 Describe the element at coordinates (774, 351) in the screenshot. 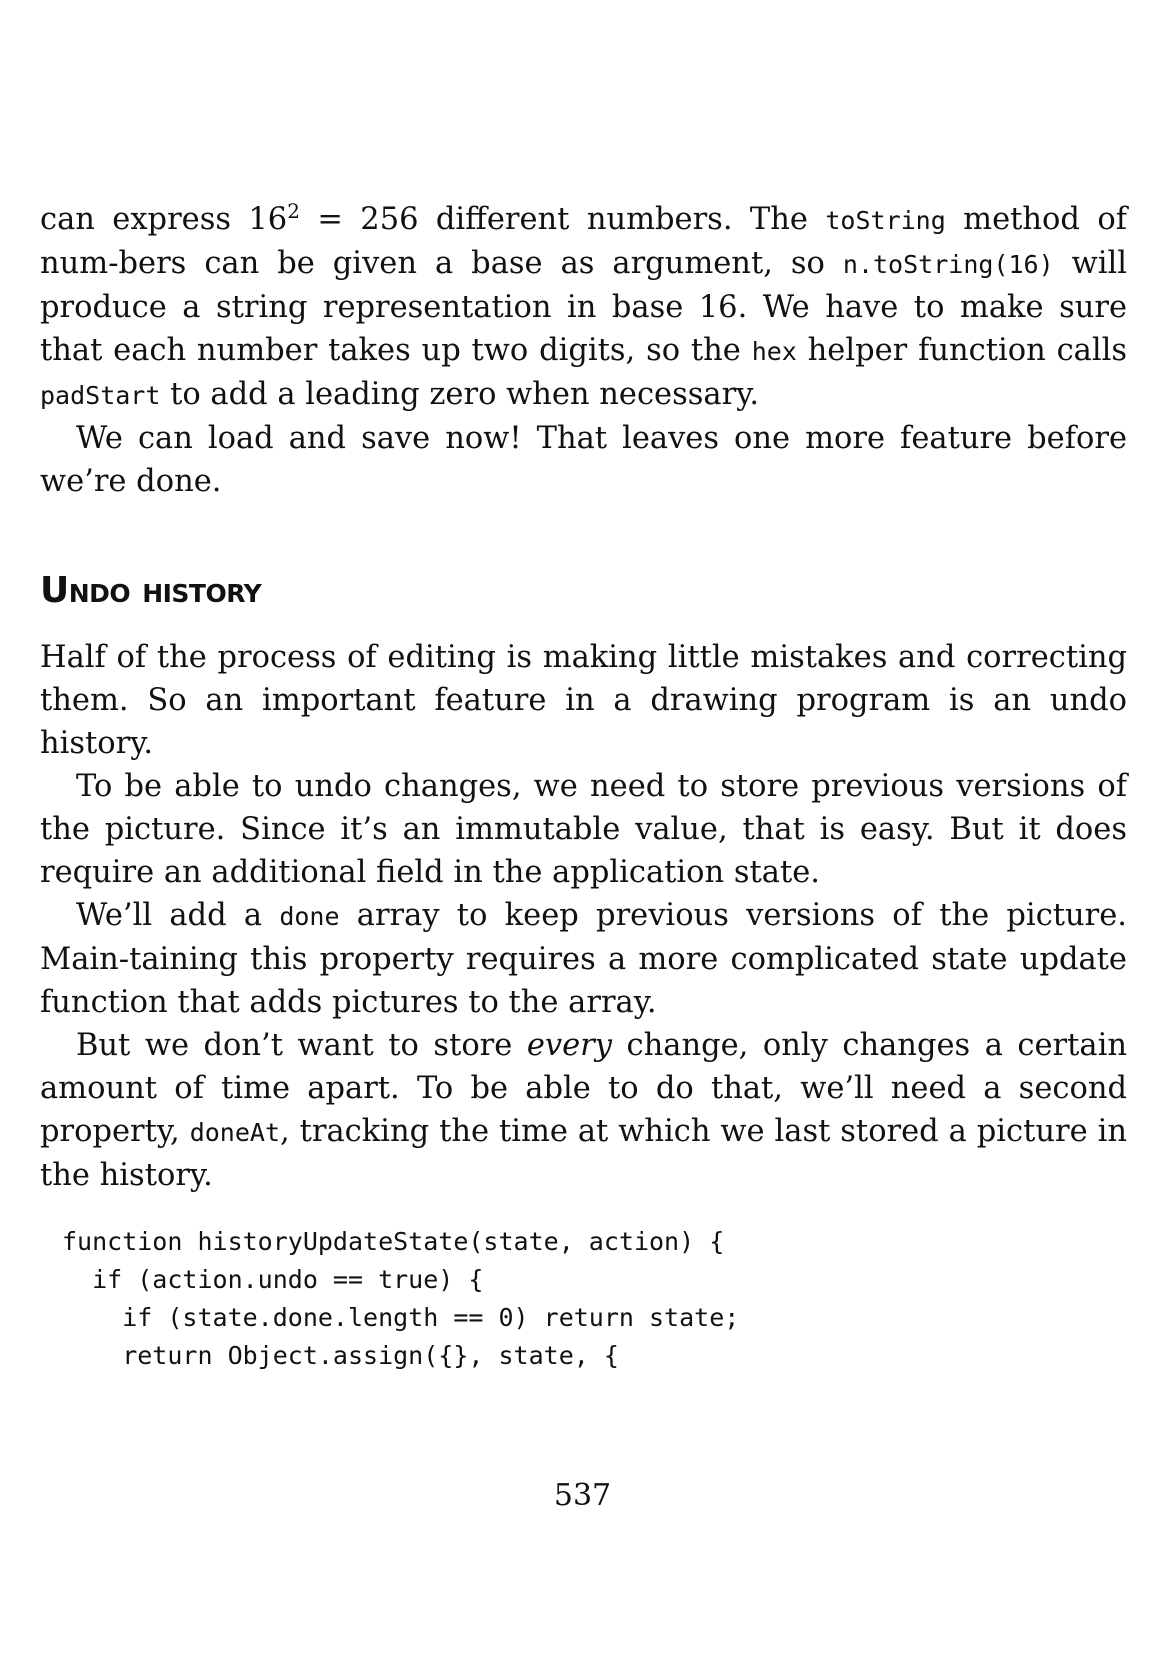

I see `inline-code-hex: hex` at that location.